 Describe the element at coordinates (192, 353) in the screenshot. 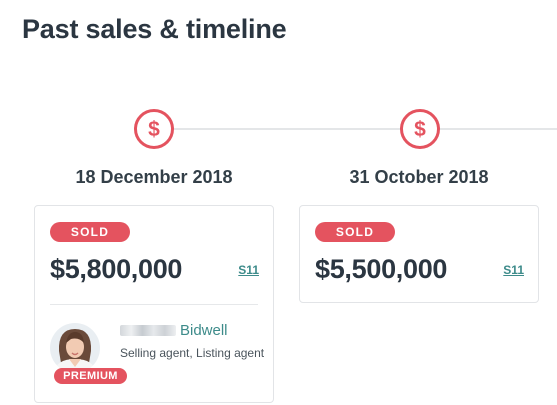

I see `agent-role: Selling agent, Listing agent` at that location.